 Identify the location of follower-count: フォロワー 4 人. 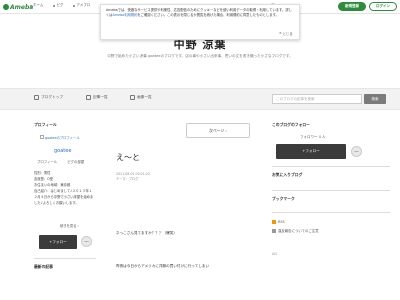
(312, 137).